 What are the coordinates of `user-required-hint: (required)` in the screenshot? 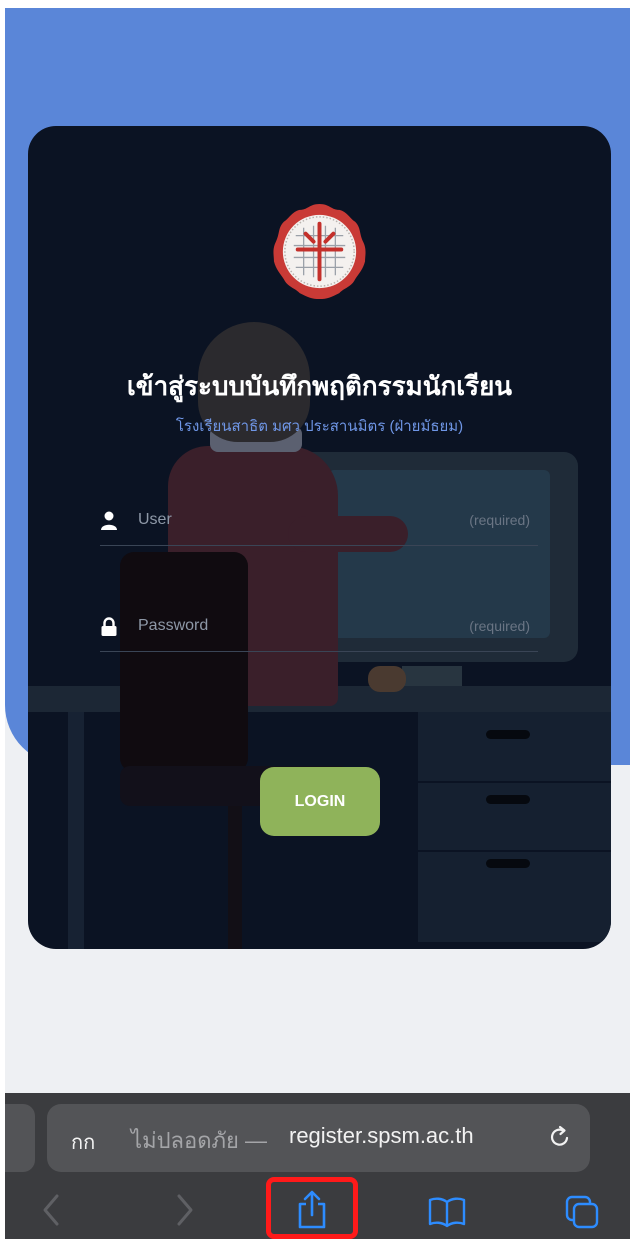 It's located at (499, 520).